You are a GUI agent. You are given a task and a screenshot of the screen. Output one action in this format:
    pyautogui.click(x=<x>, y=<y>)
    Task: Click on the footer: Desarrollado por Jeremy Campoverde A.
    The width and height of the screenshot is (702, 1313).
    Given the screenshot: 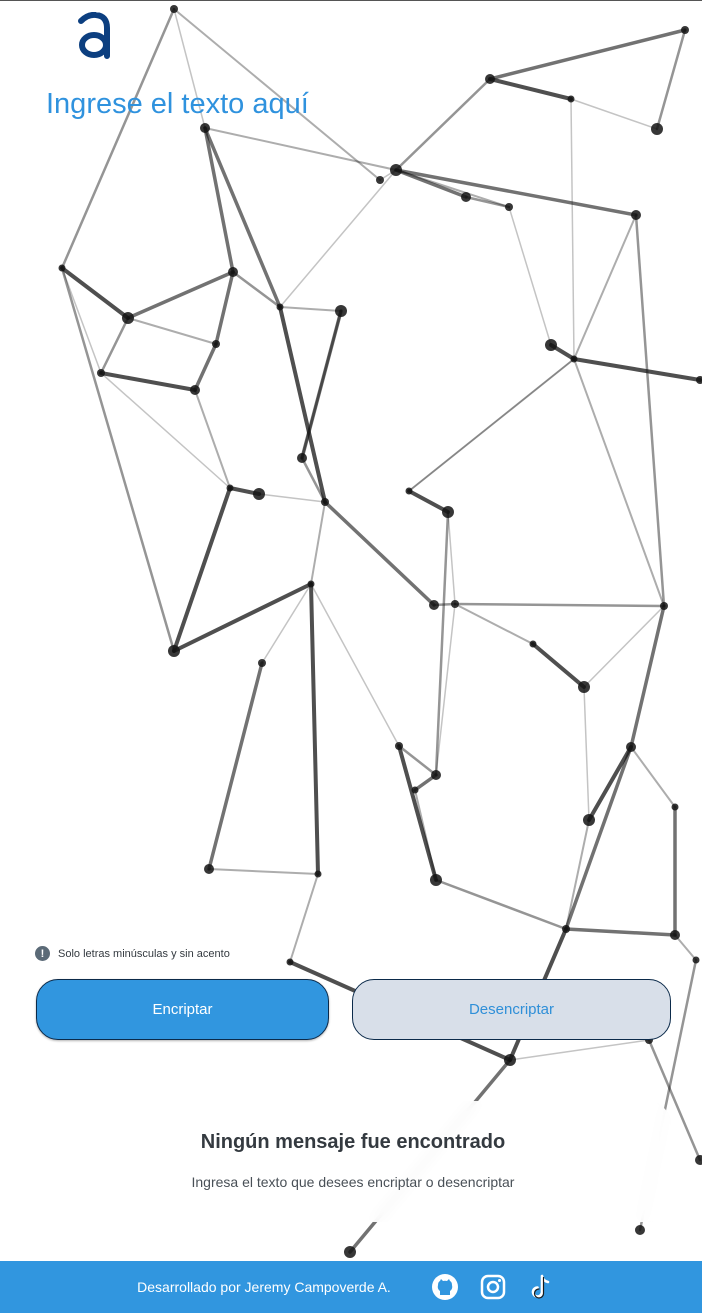 What is the action you would take?
    pyautogui.click(x=351, y=1287)
    